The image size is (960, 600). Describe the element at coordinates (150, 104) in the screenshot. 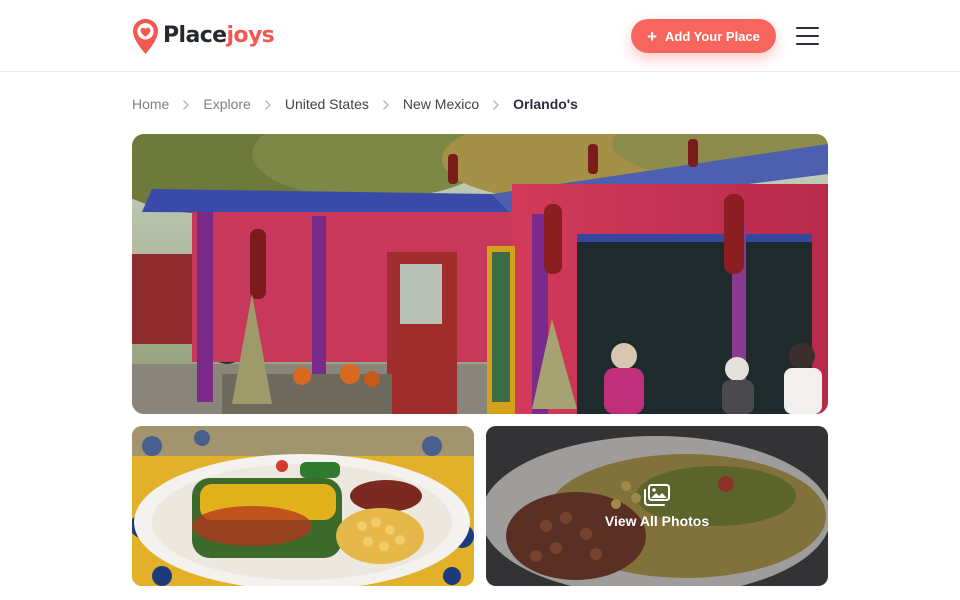

I see `breadcrumb-home: Home` at that location.